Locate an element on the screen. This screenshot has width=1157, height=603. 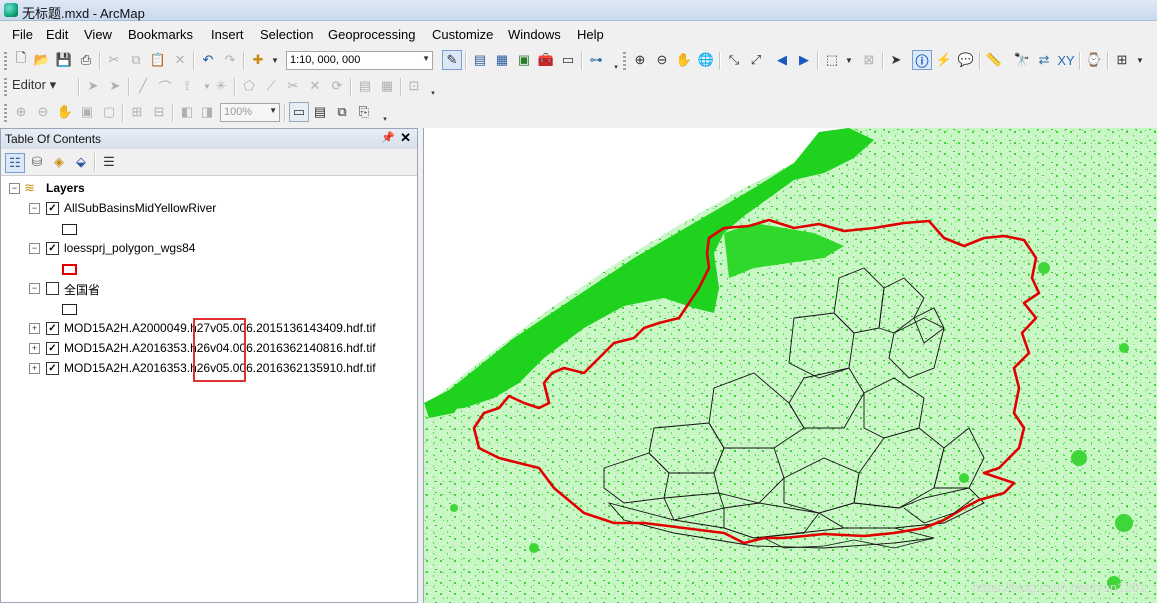
arctoolbox-icon: 🧰 is located at coordinates (546, 60).